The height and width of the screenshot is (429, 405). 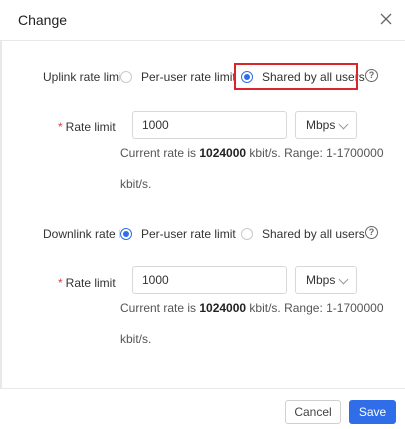 I want to click on highlight-box, so click(x=296, y=76).